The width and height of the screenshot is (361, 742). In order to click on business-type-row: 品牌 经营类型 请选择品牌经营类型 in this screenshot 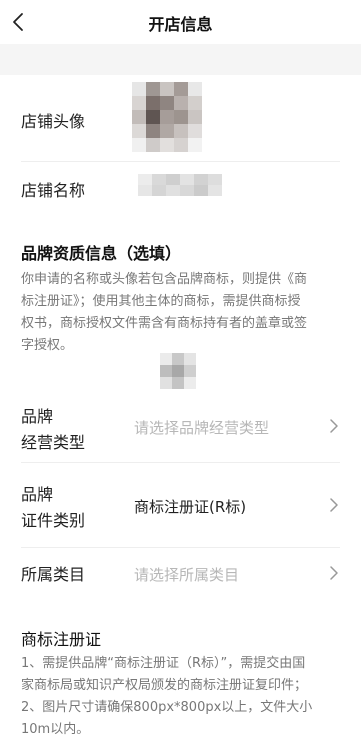, I will do `click(180, 439)`.